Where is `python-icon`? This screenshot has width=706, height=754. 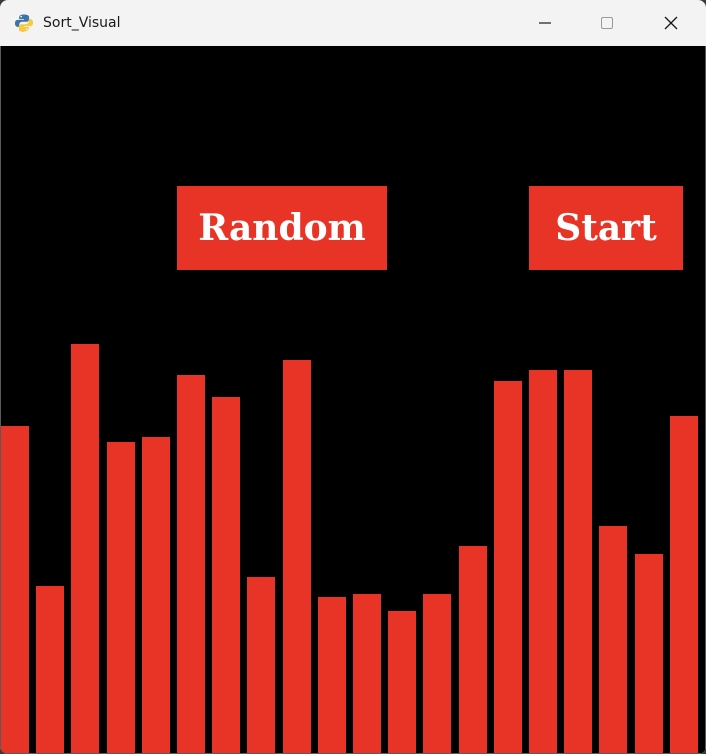 python-icon is located at coordinates (24, 23).